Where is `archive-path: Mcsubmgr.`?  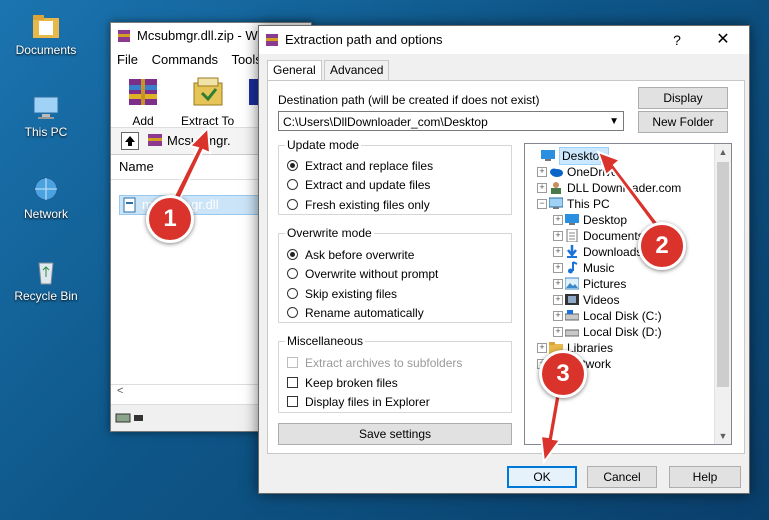 archive-path: Mcsubmgr. is located at coordinates (199, 140).